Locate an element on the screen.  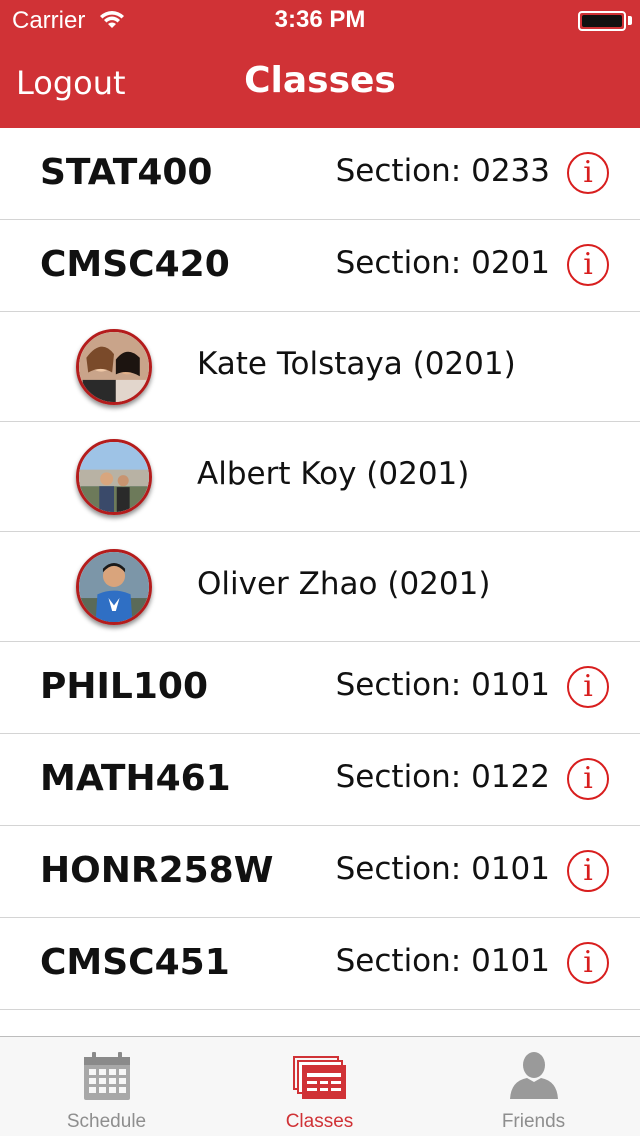
friend-row: Kate Tolstaya (0201) is located at coordinates (320, 367).